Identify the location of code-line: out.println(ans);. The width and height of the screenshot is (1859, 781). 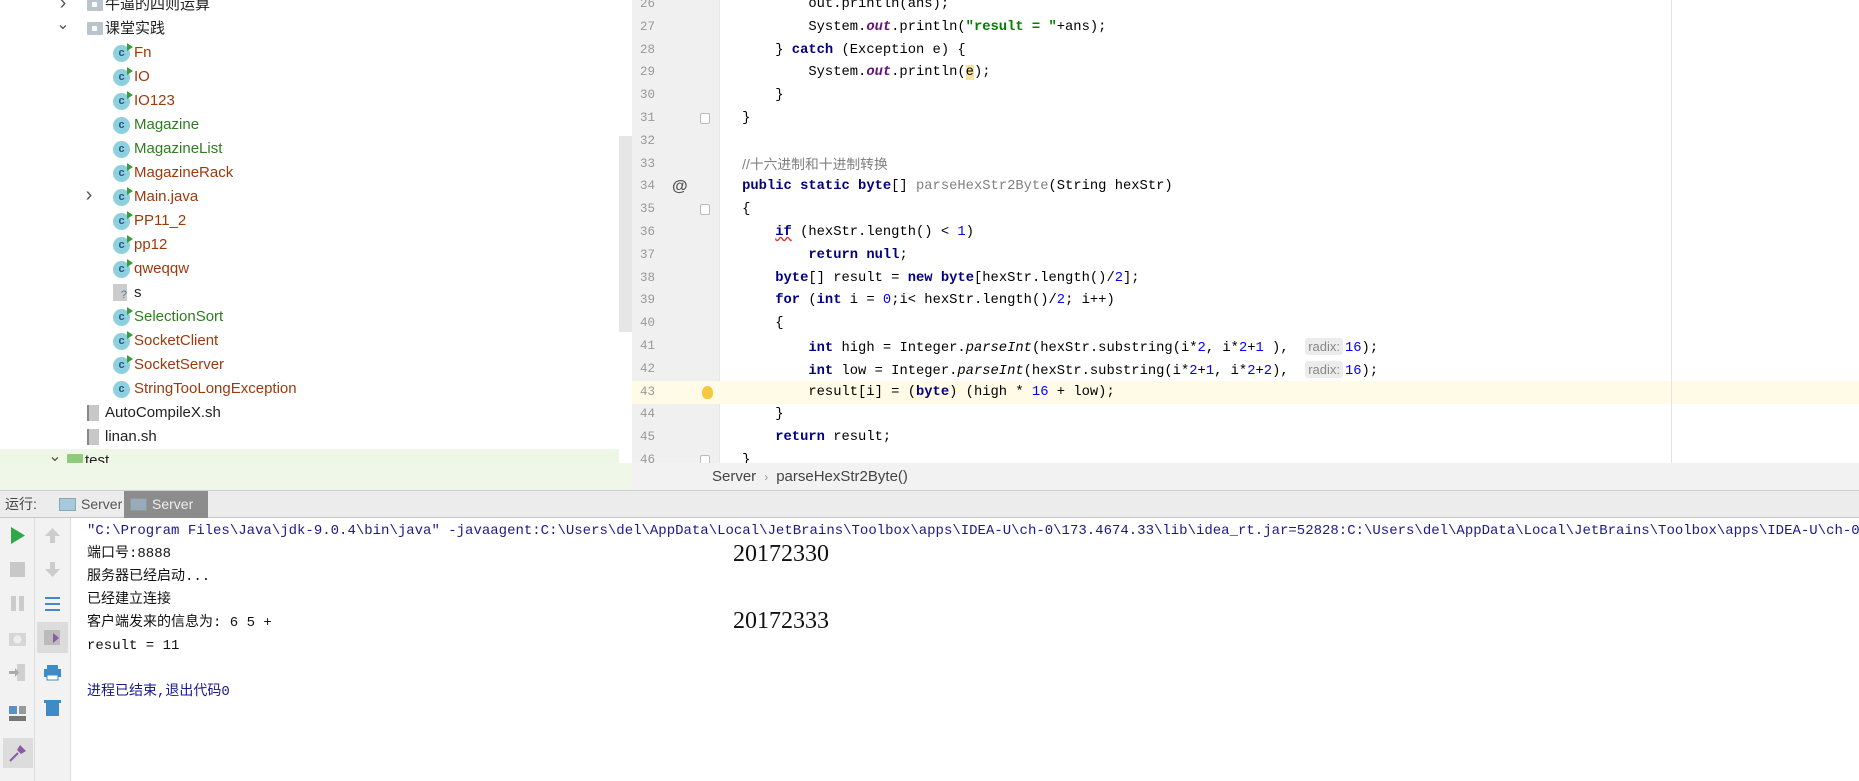
(1289, 8).